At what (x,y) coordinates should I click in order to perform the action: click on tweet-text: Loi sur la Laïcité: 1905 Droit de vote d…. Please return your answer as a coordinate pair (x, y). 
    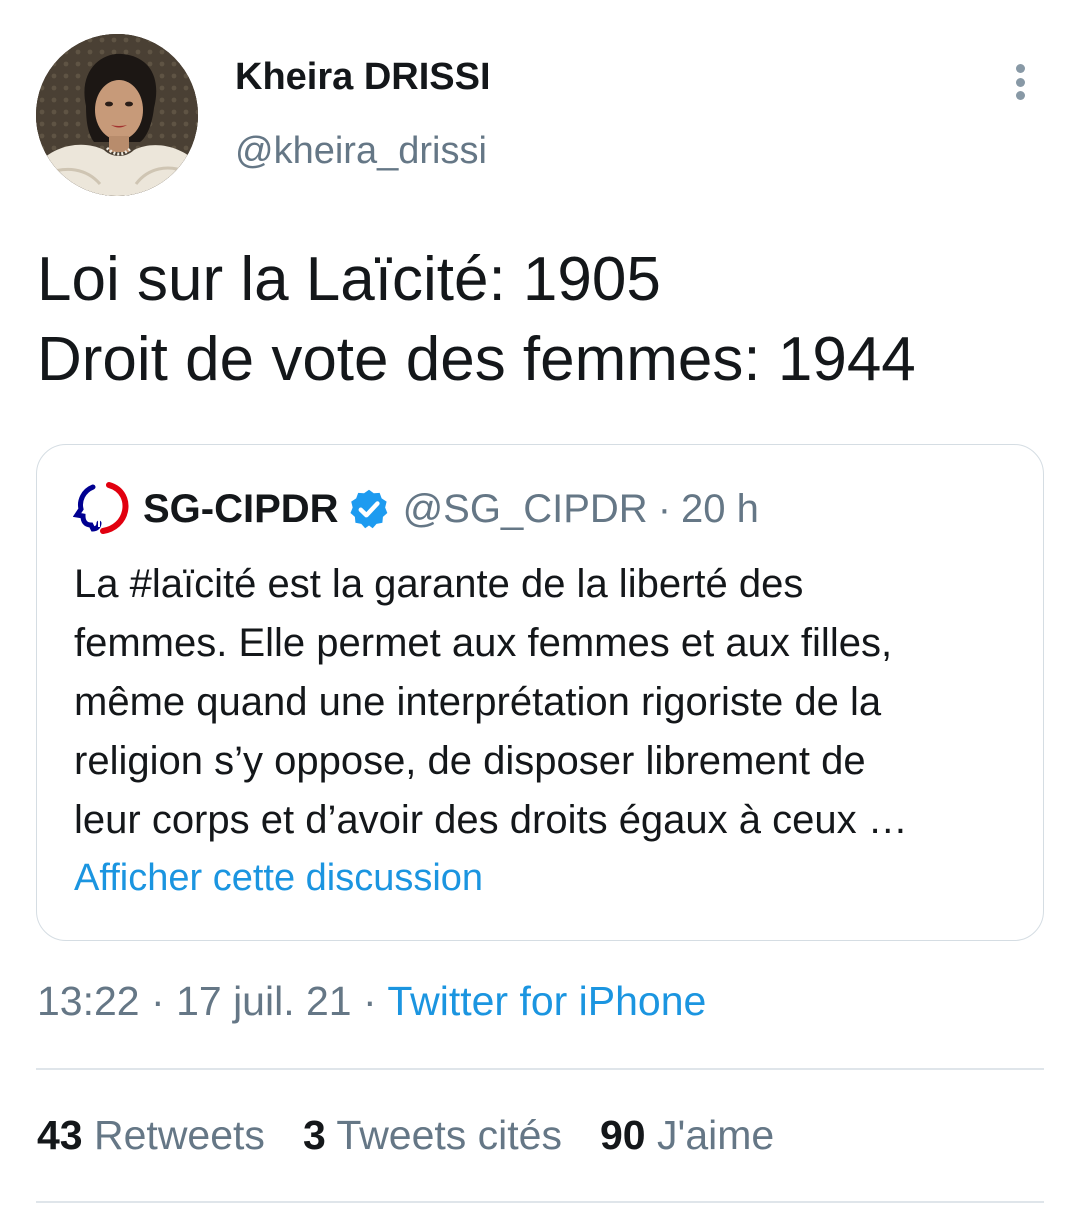
    Looking at the image, I should click on (476, 320).